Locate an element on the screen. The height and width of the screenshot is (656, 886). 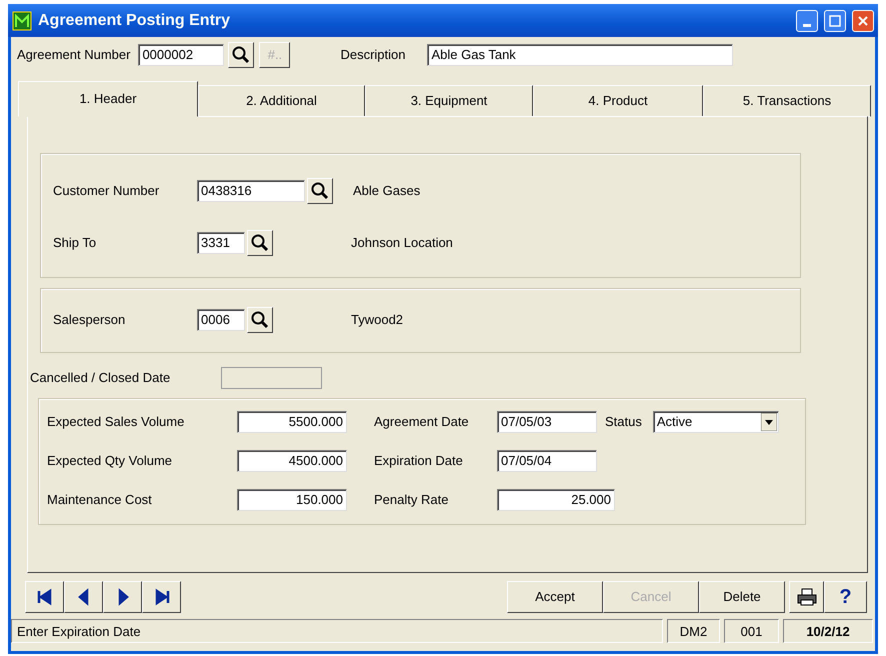
minimize-button is located at coordinates (807, 21).